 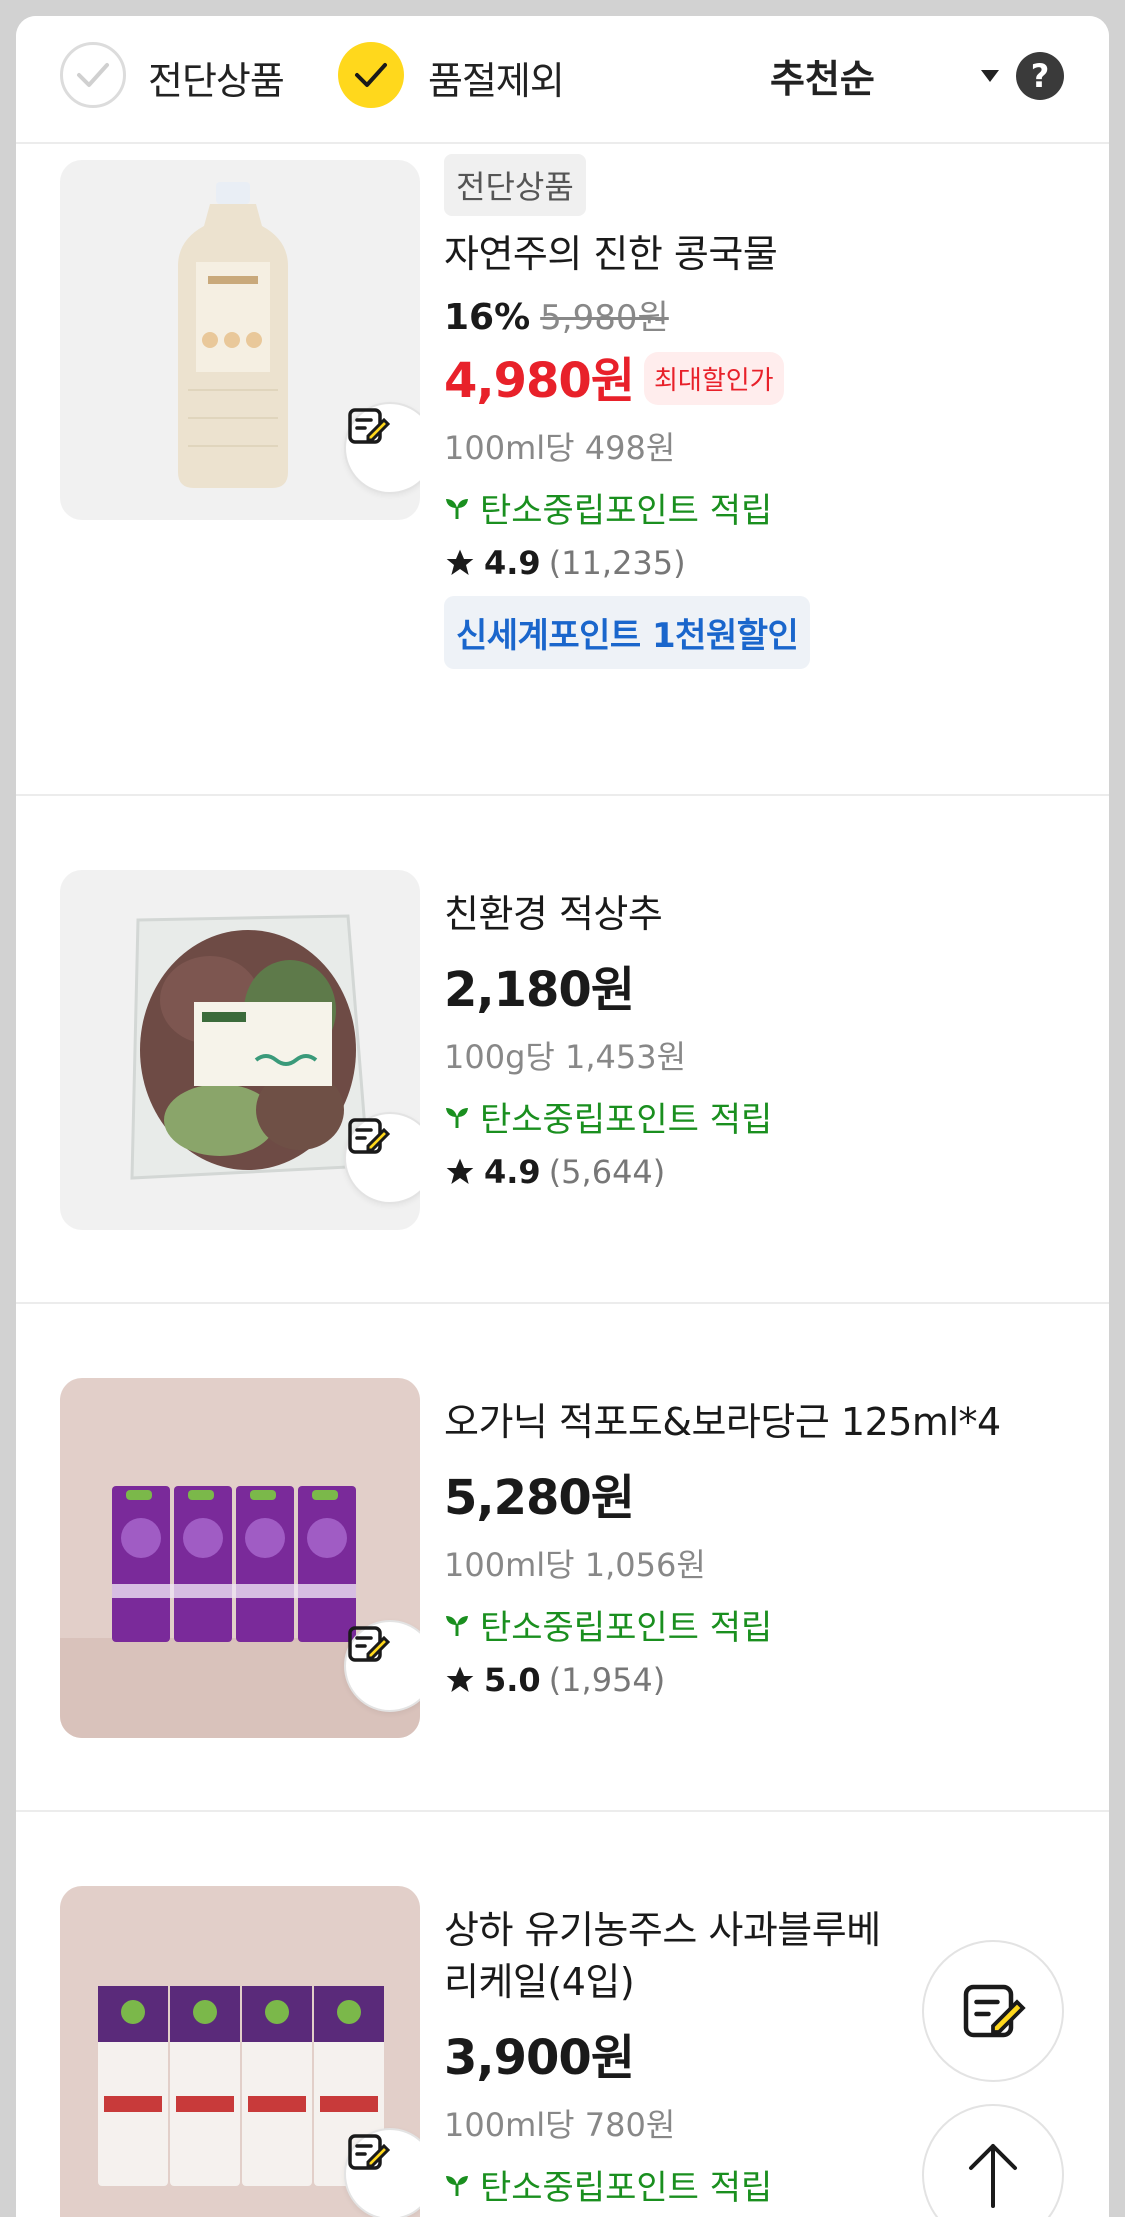 What do you see at coordinates (1040, 76) in the screenshot?
I see `help-icon: ?` at bounding box center [1040, 76].